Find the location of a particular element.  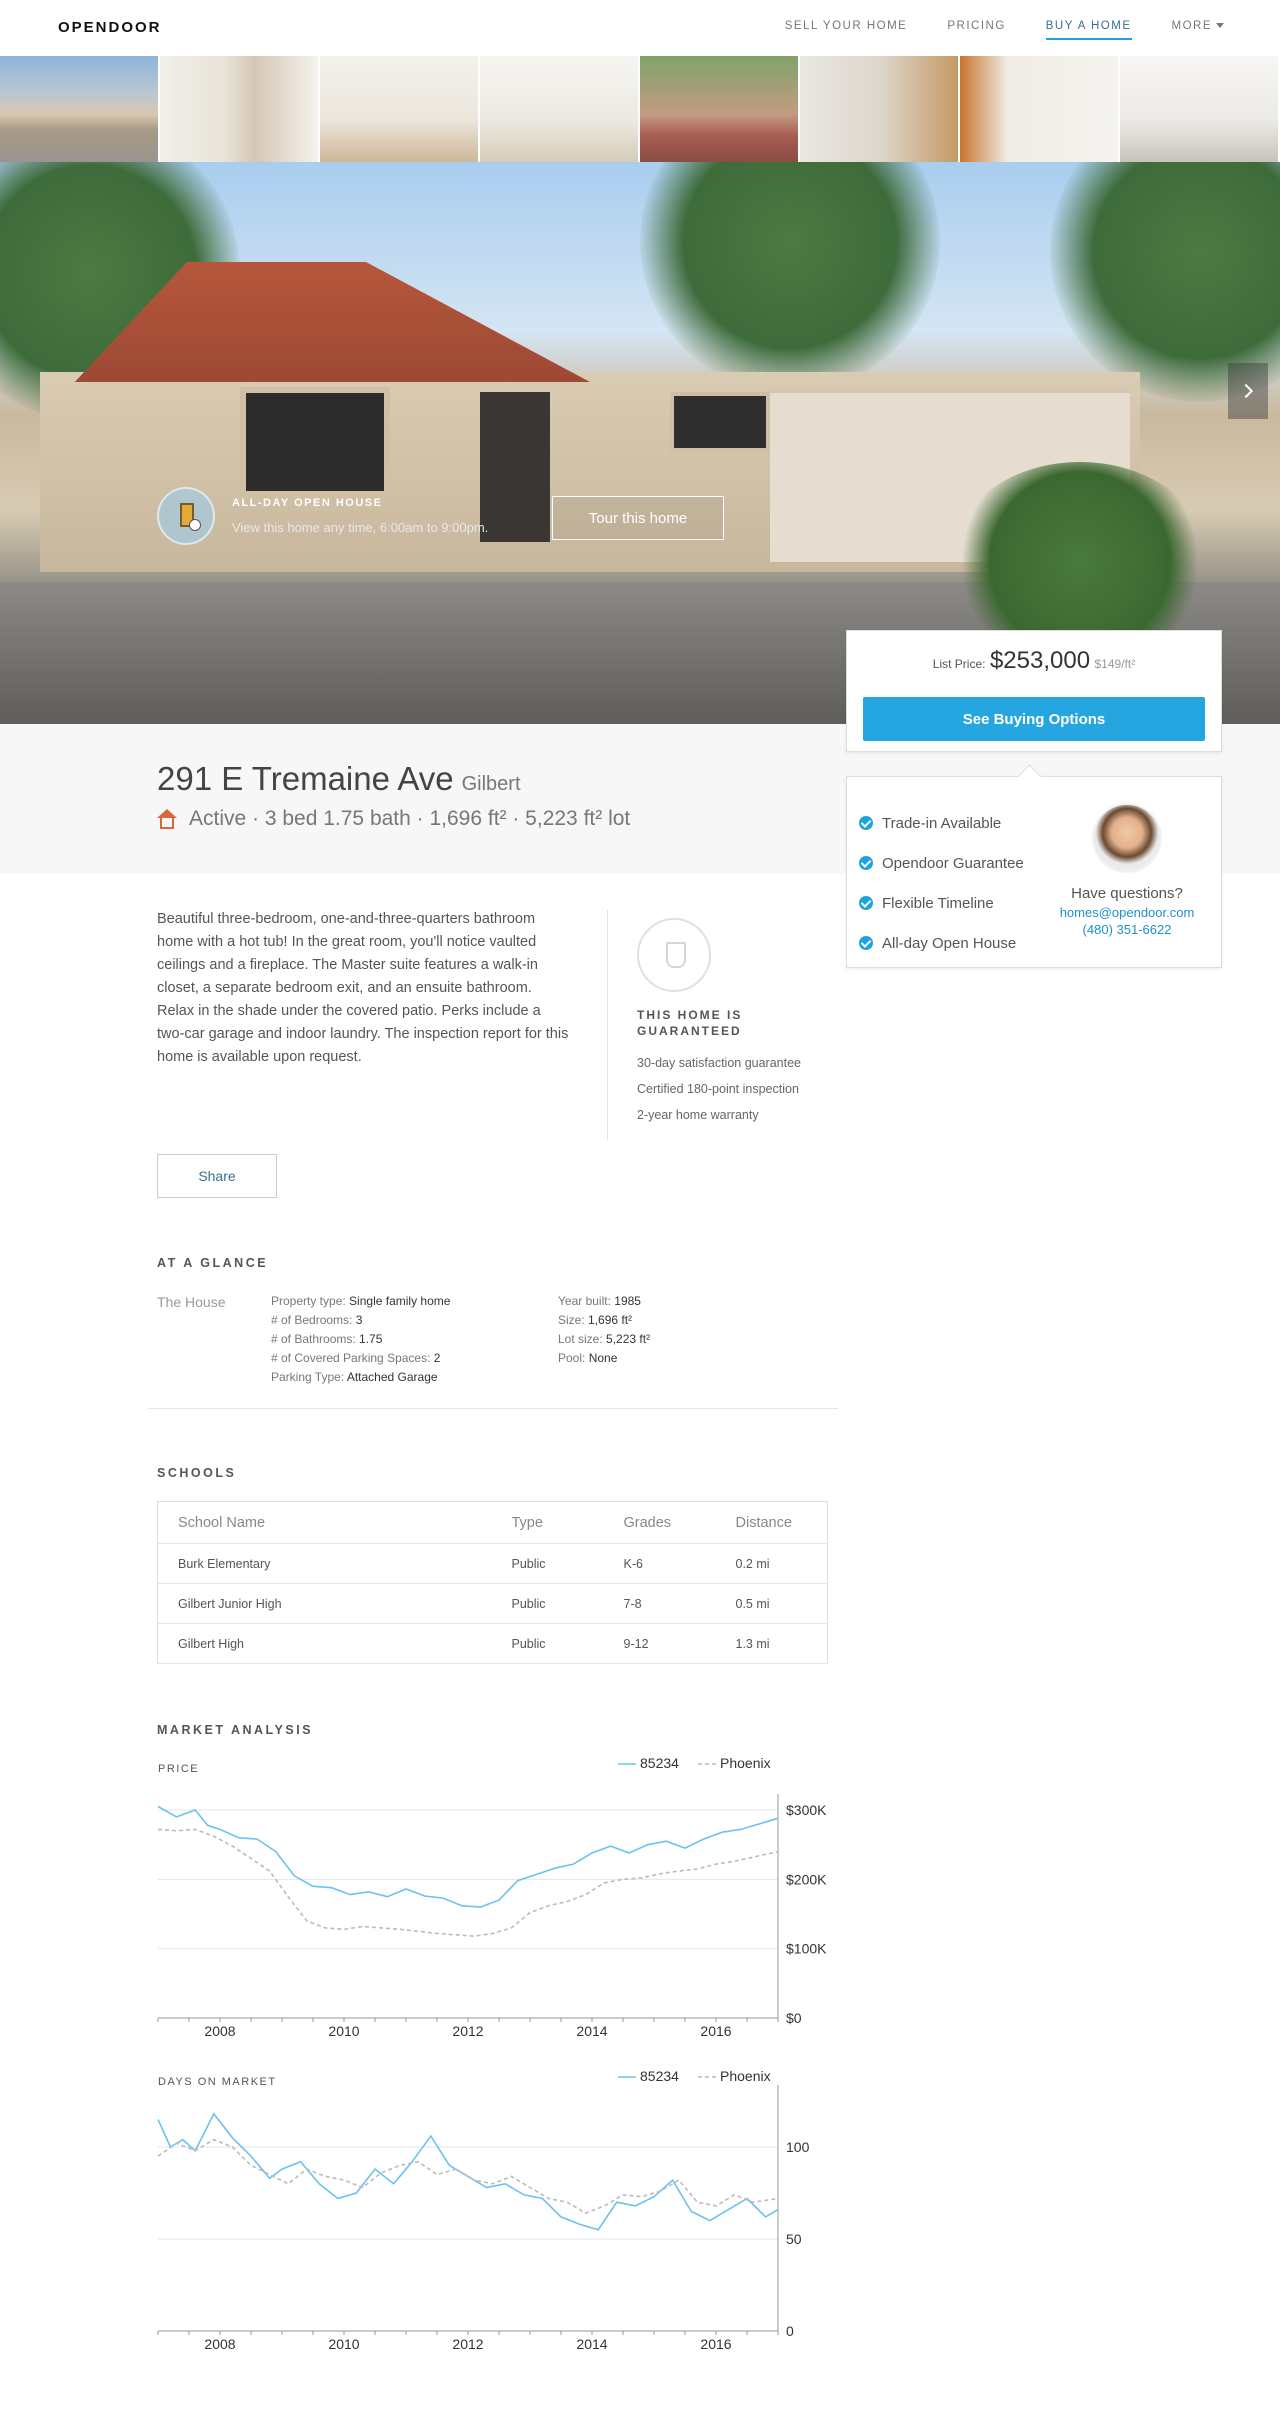

y-tick-label: $0 is located at coordinates (794, 2018).